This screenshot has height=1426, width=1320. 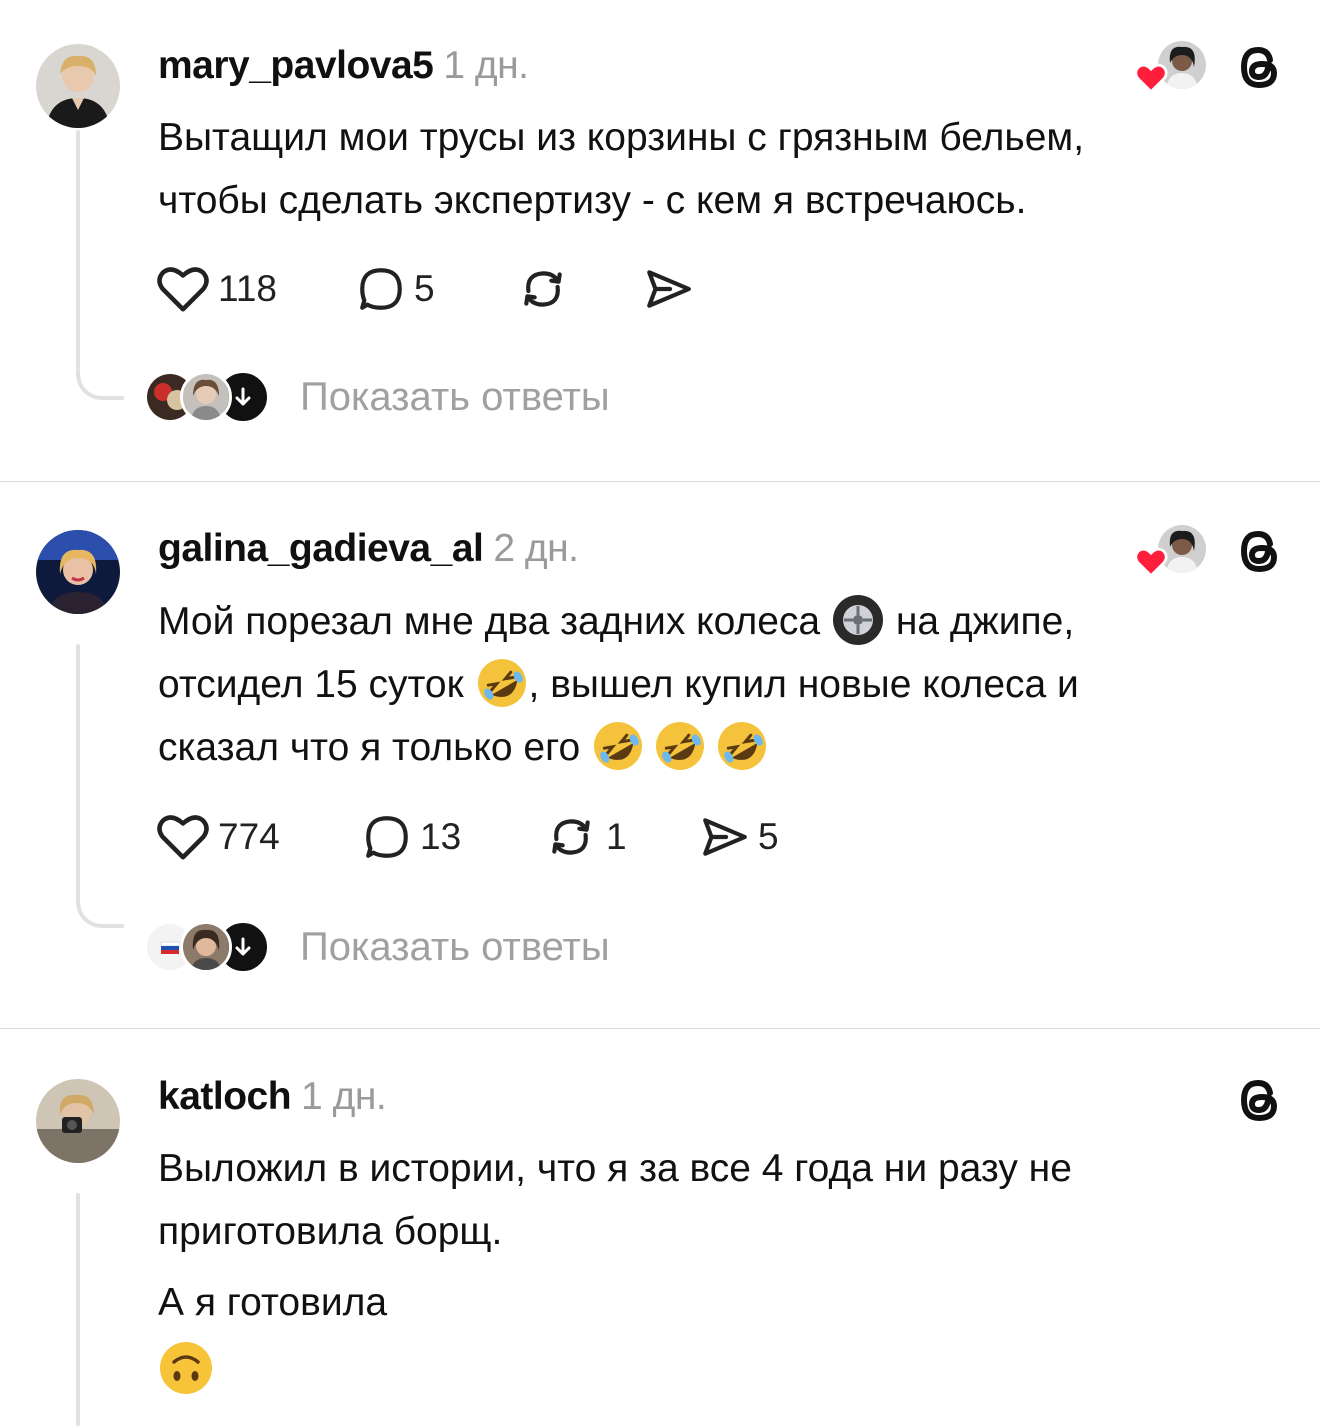 What do you see at coordinates (249, 836) in the screenshot?
I see `like-count: 774` at bounding box center [249, 836].